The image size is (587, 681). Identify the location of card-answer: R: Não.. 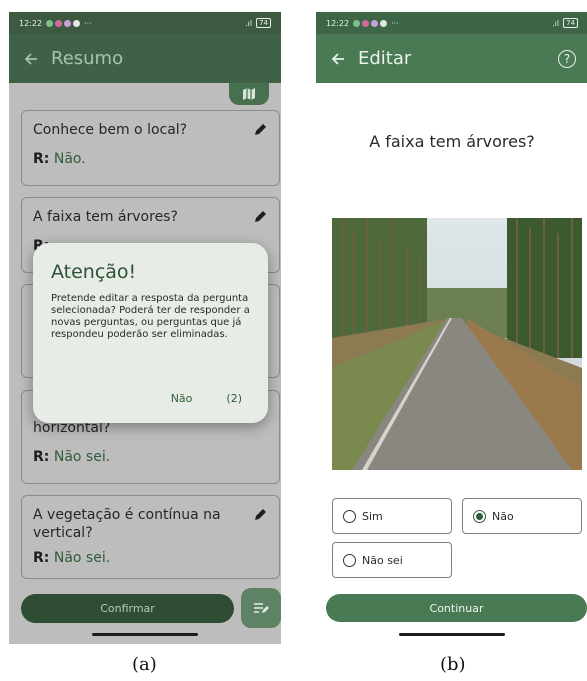
(59, 159).